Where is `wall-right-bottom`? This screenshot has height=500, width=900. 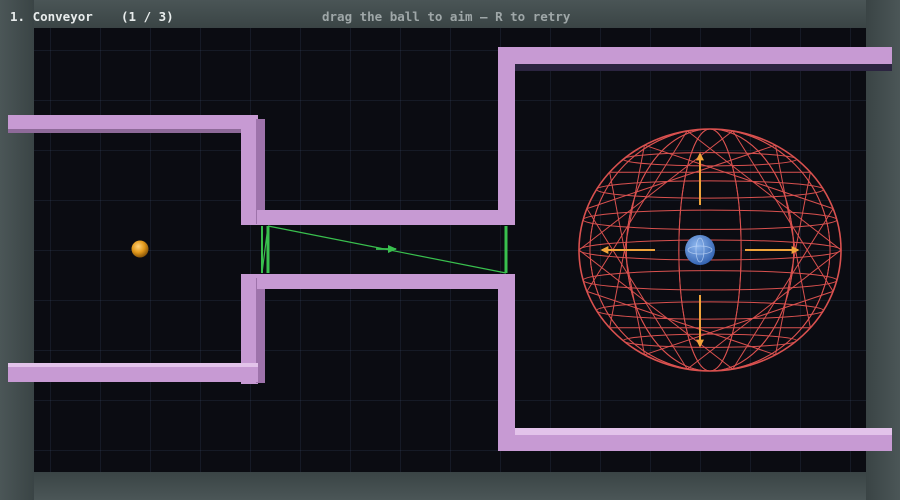 wall-right-bottom is located at coordinates (695, 442).